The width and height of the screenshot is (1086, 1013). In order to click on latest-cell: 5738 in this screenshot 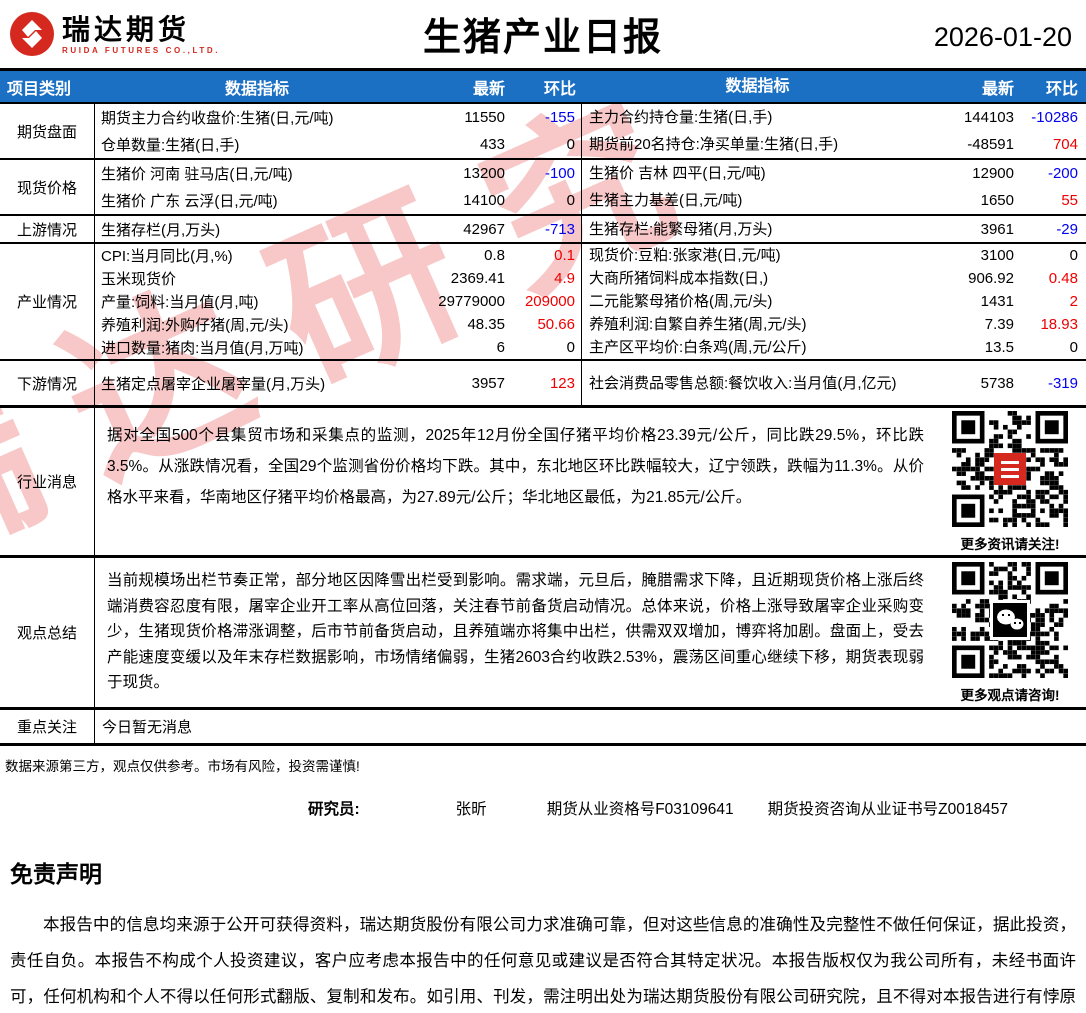, I will do `click(997, 383)`.